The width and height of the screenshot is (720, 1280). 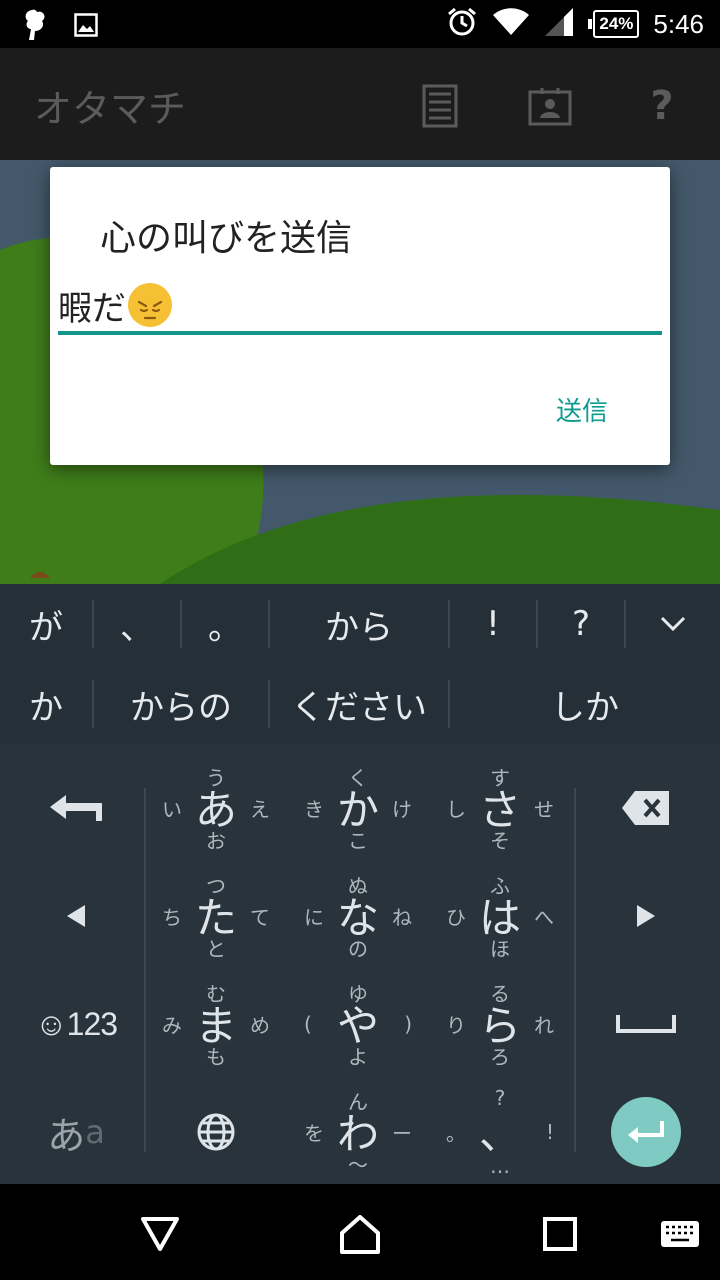 I want to click on send-button: 送信, so click(x=582, y=409).